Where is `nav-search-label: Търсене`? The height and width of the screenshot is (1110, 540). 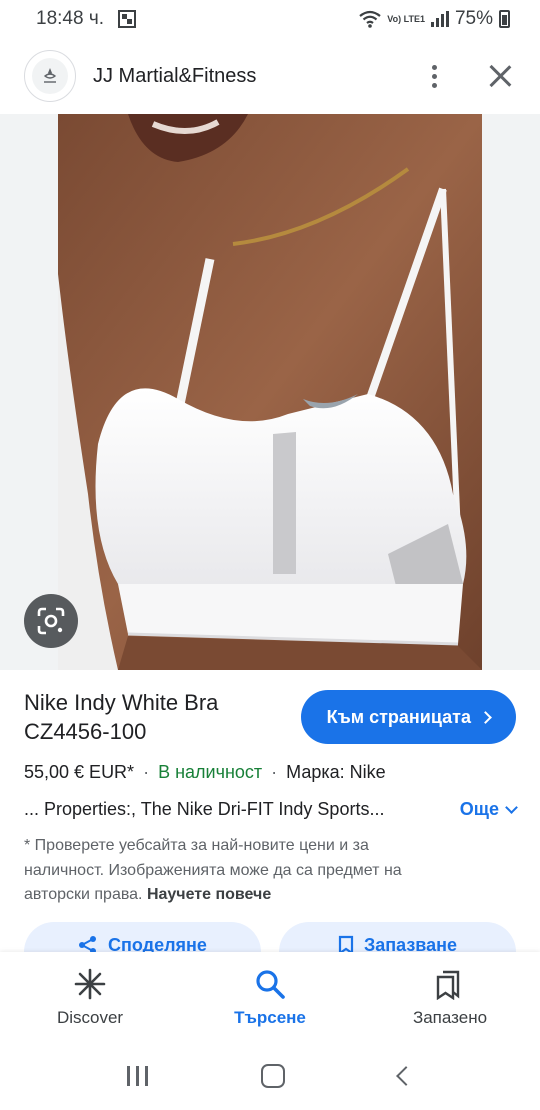 nav-search-label: Търсене is located at coordinates (270, 1017).